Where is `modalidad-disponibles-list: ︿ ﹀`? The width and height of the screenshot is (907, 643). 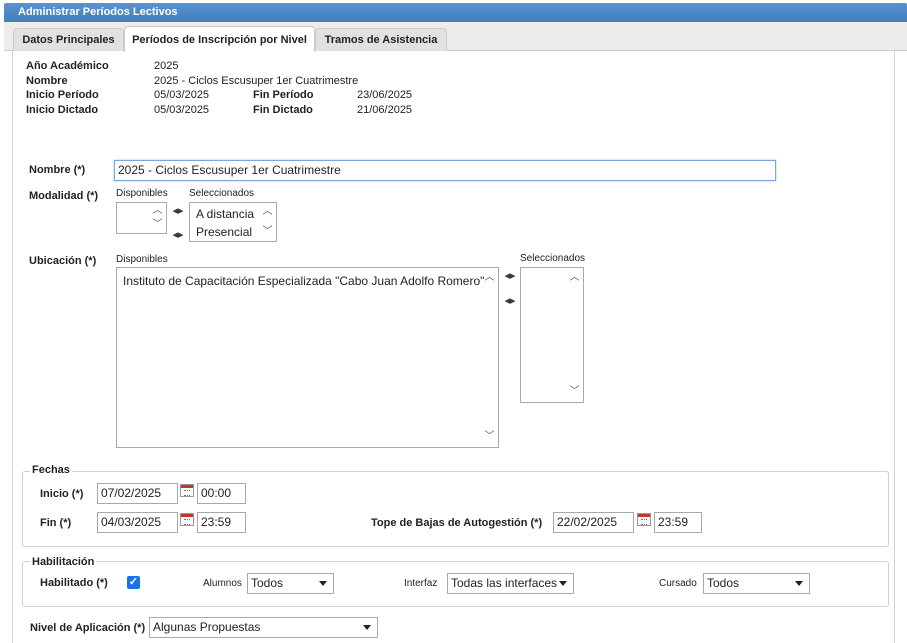
modalidad-disponibles-list: ︿ ﹀ is located at coordinates (141, 218).